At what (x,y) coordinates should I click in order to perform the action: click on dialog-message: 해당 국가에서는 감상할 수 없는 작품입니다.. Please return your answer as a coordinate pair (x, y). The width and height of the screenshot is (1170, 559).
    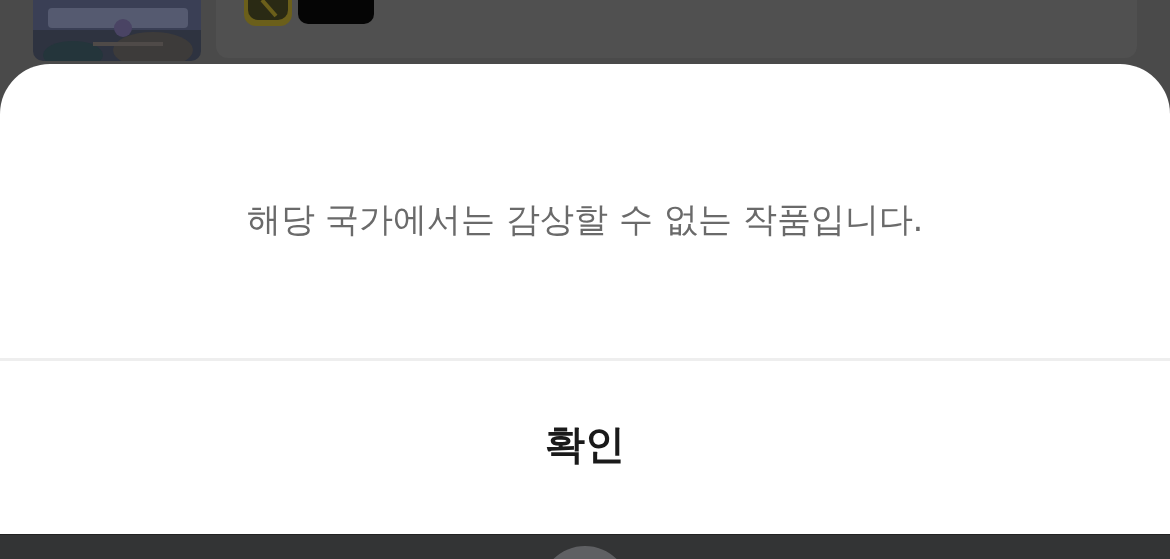
    Looking at the image, I should click on (585, 219).